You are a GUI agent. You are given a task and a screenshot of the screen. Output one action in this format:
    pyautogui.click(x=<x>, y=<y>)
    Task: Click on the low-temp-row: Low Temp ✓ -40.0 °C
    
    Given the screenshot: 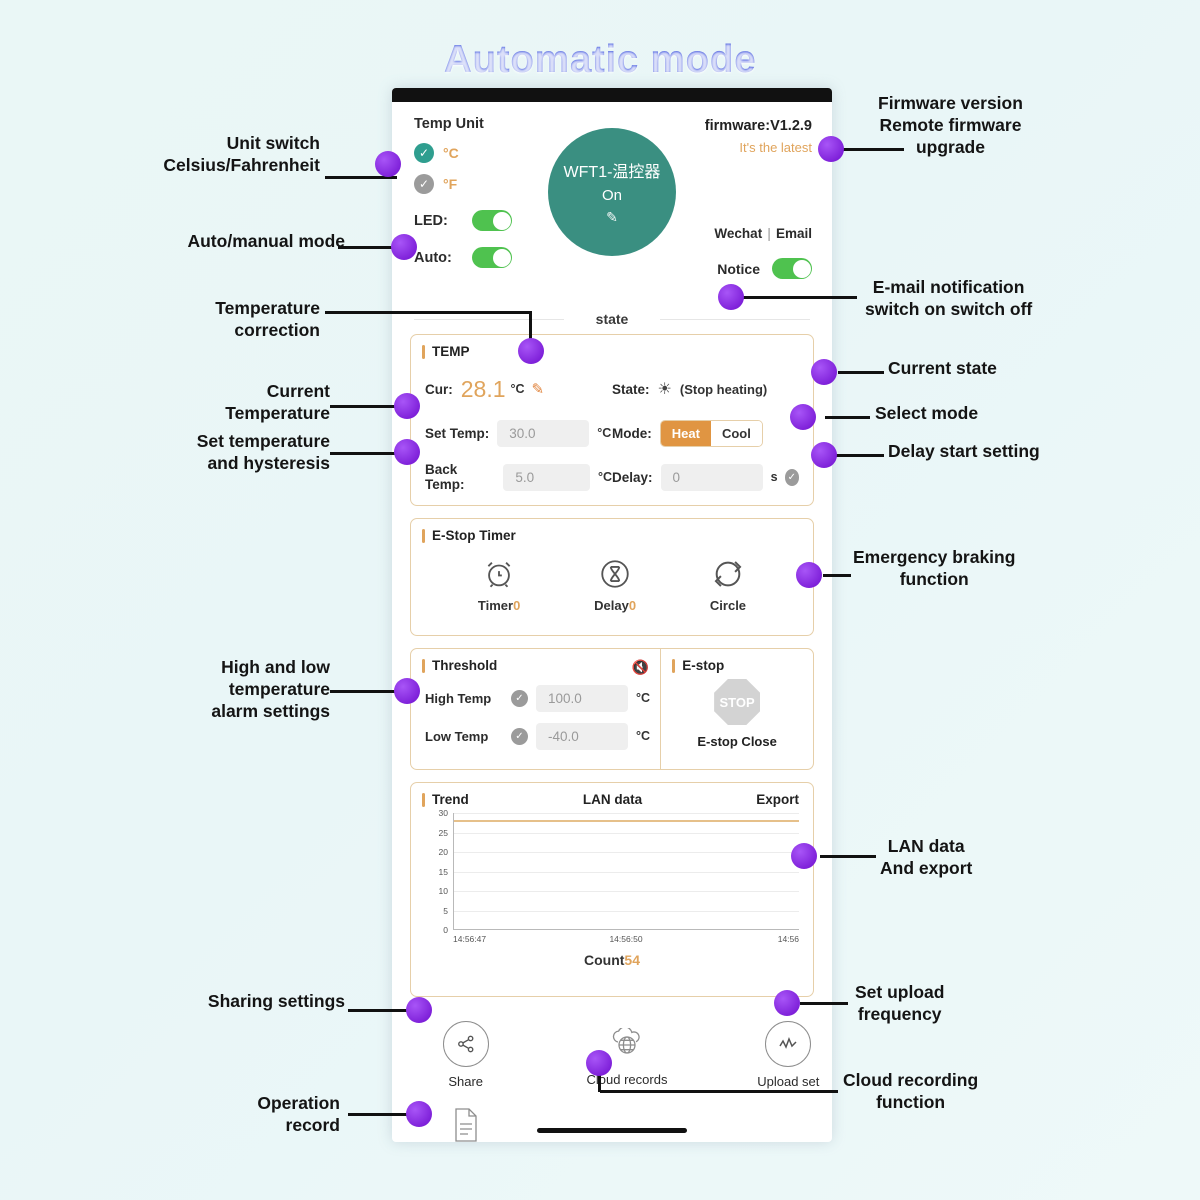 What is the action you would take?
    pyautogui.click(x=535, y=736)
    